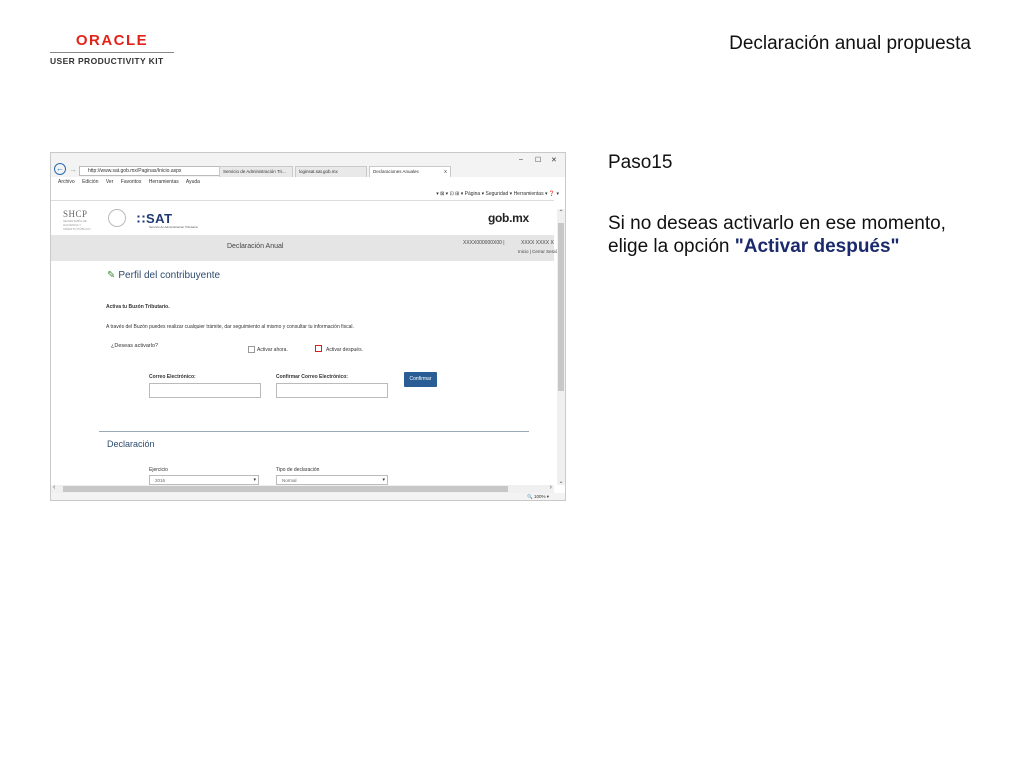 This screenshot has height=768, width=1024. I want to click on back-arrow-icon: ←, so click(60, 169).